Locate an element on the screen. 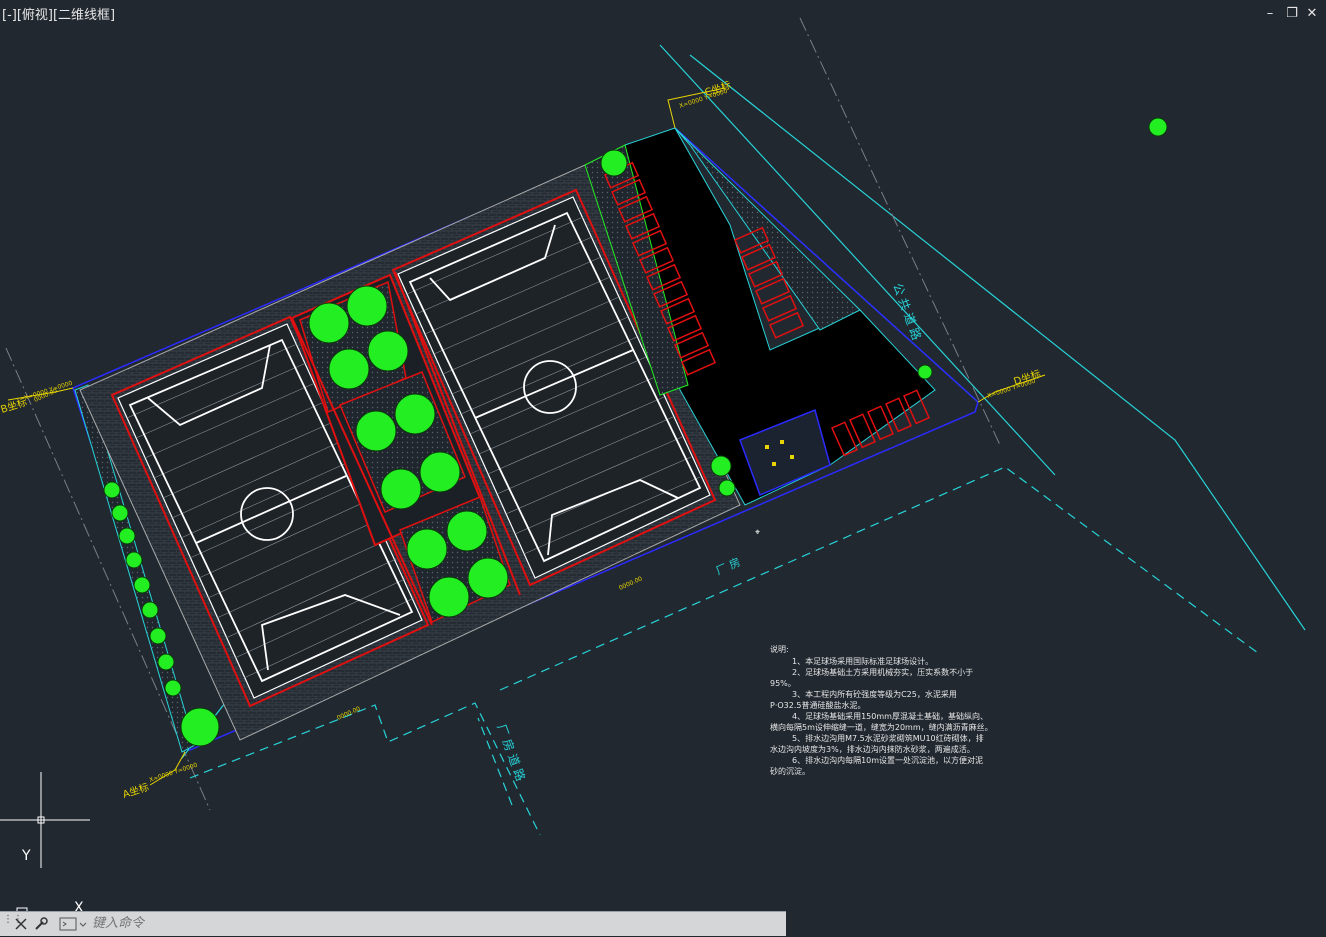 The image size is (1326, 937). notes-title: 说明: is located at coordinates (779, 649).